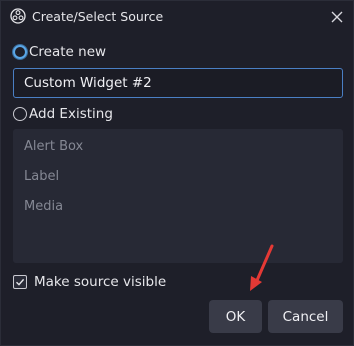 Image resolution: width=354 pixels, height=346 pixels. I want to click on ok-button: OK, so click(235, 316).